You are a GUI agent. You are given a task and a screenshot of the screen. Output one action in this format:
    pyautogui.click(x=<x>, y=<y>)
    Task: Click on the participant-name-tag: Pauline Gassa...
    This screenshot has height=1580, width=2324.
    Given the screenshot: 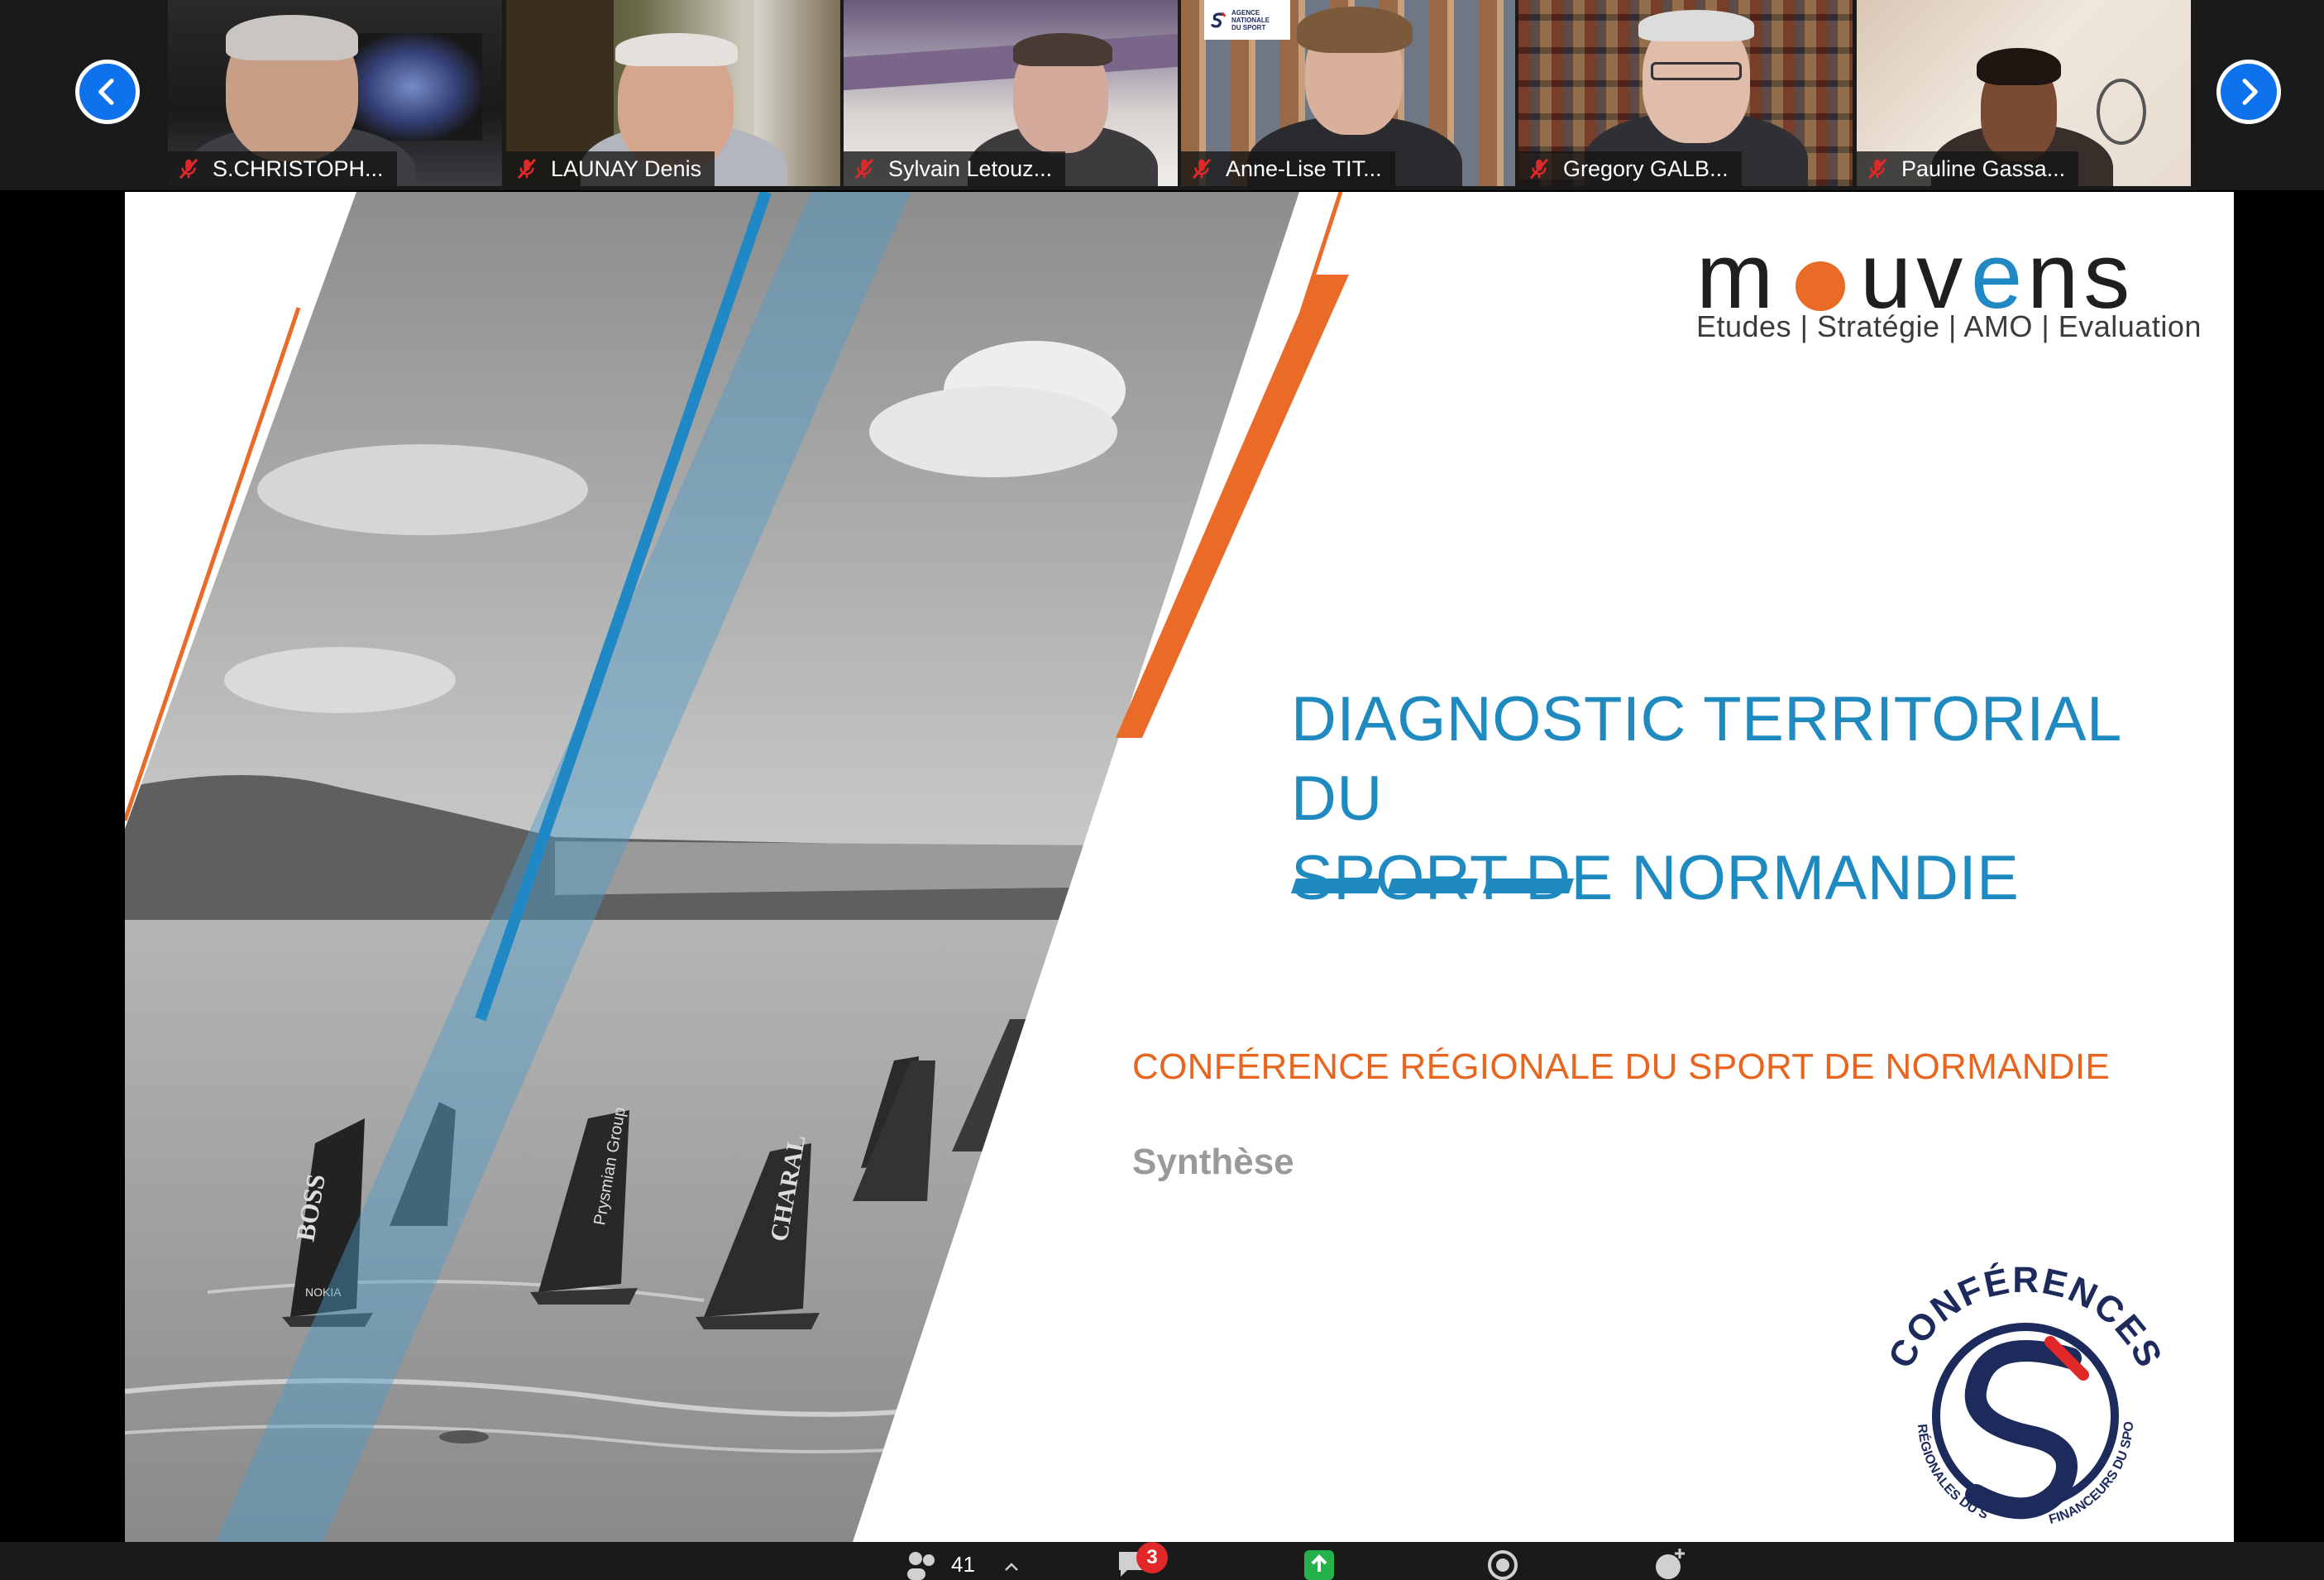 What is the action you would take?
    pyautogui.click(x=1968, y=168)
    